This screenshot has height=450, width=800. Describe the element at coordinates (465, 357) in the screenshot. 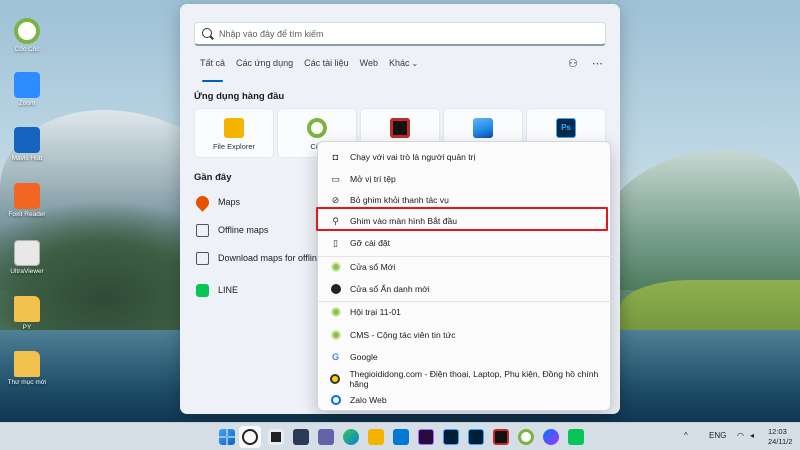

I see `menu-item-google: G Google` at that location.